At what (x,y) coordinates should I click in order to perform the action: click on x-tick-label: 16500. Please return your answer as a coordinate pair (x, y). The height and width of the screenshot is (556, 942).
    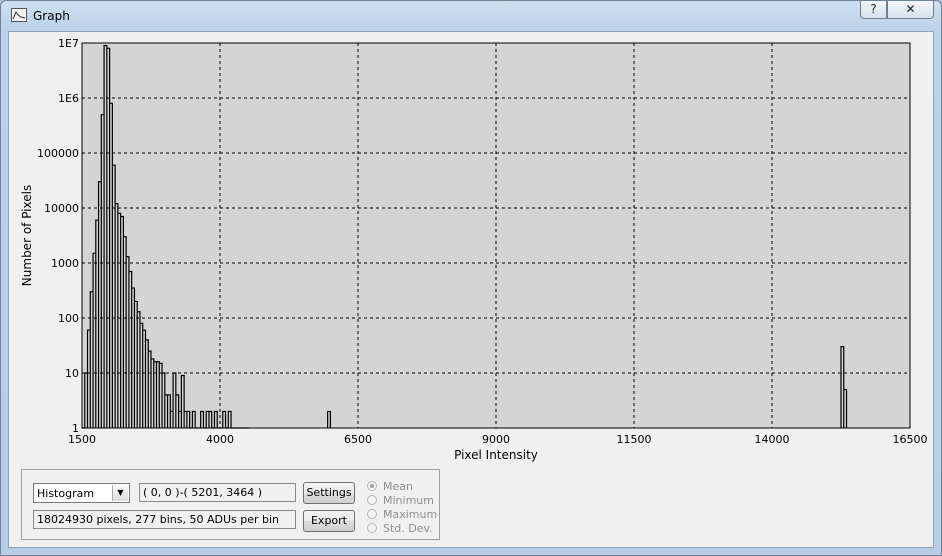
    Looking at the image, I should click on (910, 439).